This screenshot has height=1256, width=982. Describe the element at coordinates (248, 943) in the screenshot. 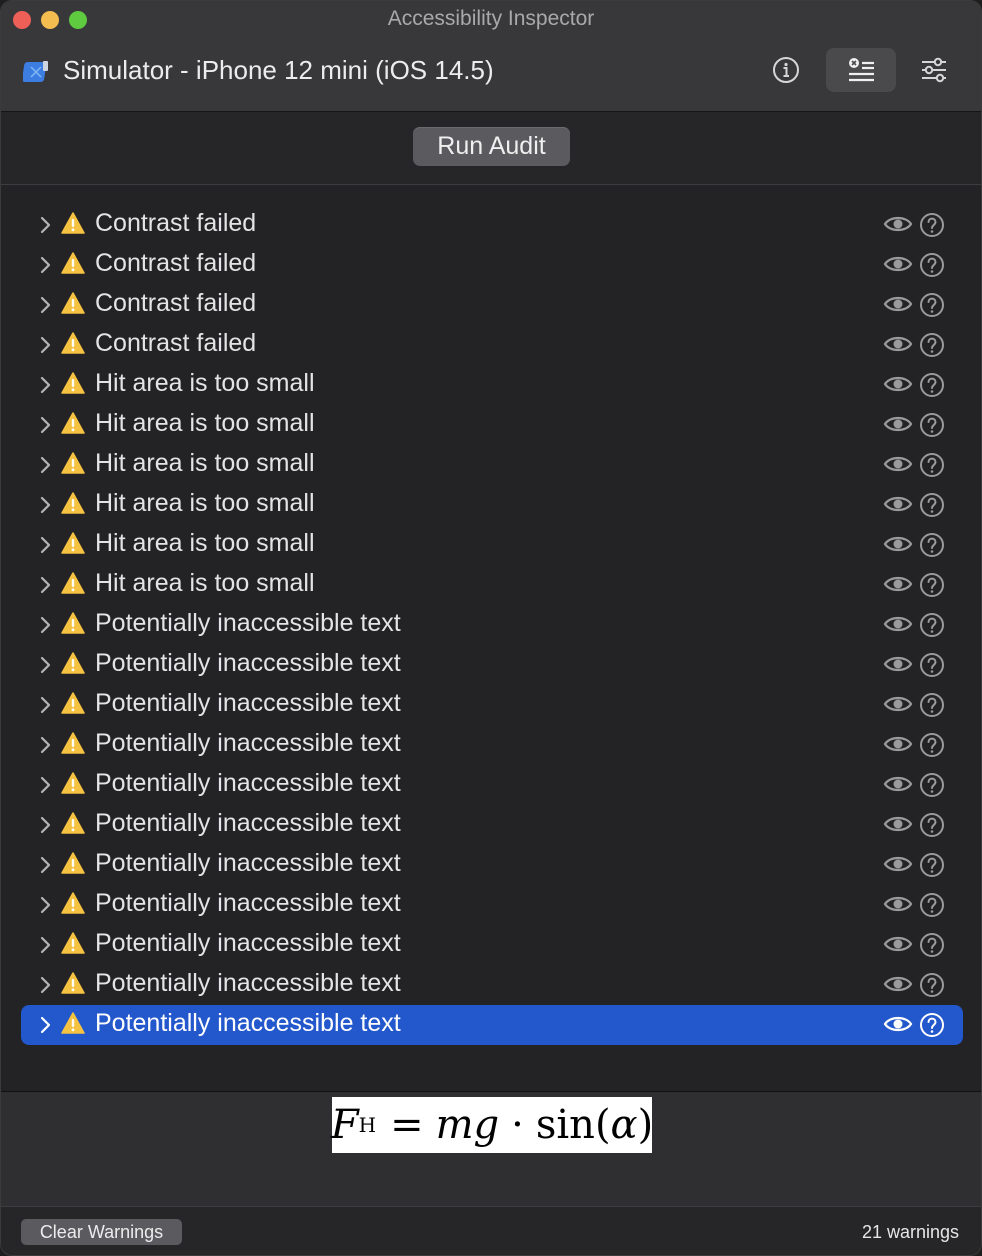

I see `issue-label: Potentially inaccessible text` at that location.